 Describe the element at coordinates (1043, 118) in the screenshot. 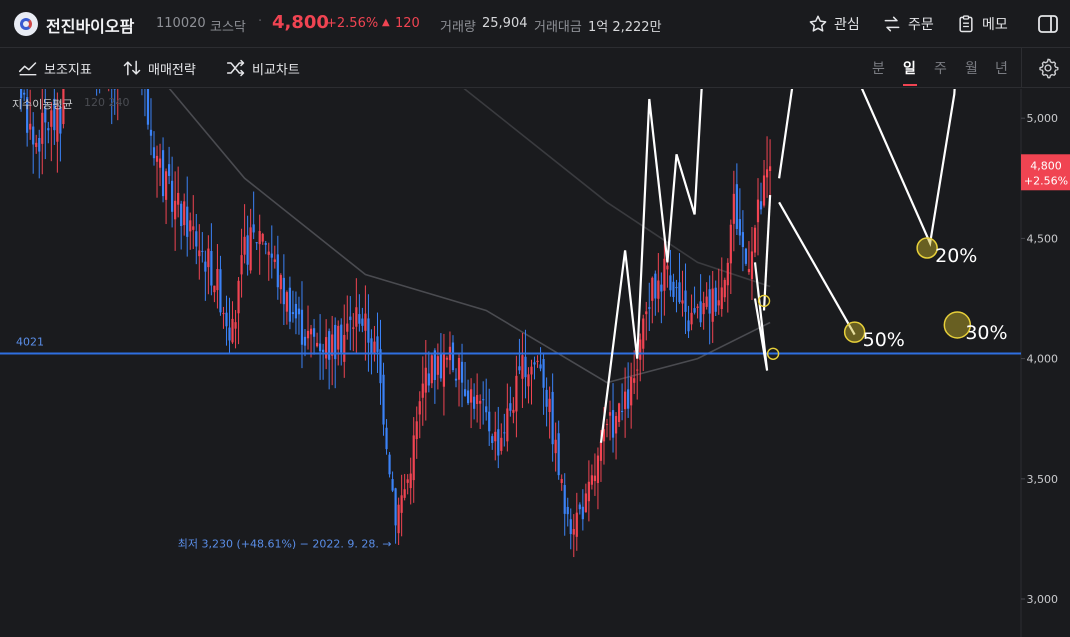

I see `y-tick-label: 5,000` at that location.